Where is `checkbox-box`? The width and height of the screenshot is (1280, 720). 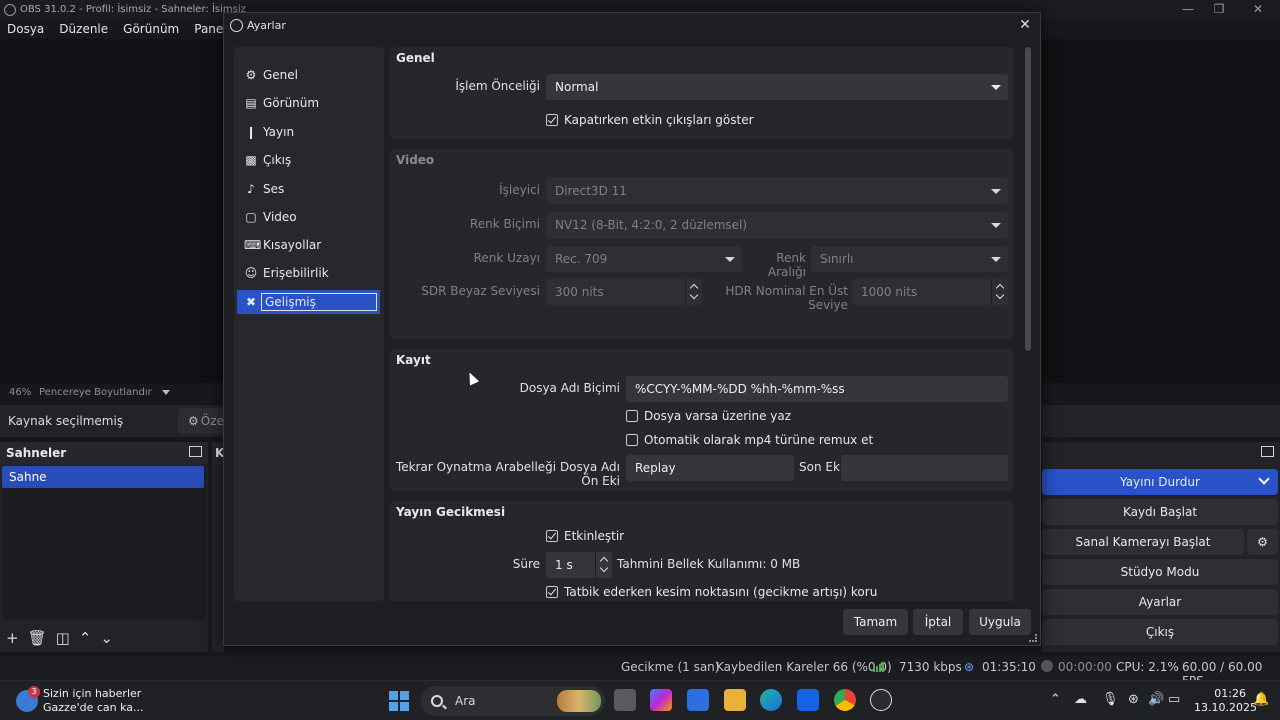
checkbox-box is located at coordinates (552, 592).